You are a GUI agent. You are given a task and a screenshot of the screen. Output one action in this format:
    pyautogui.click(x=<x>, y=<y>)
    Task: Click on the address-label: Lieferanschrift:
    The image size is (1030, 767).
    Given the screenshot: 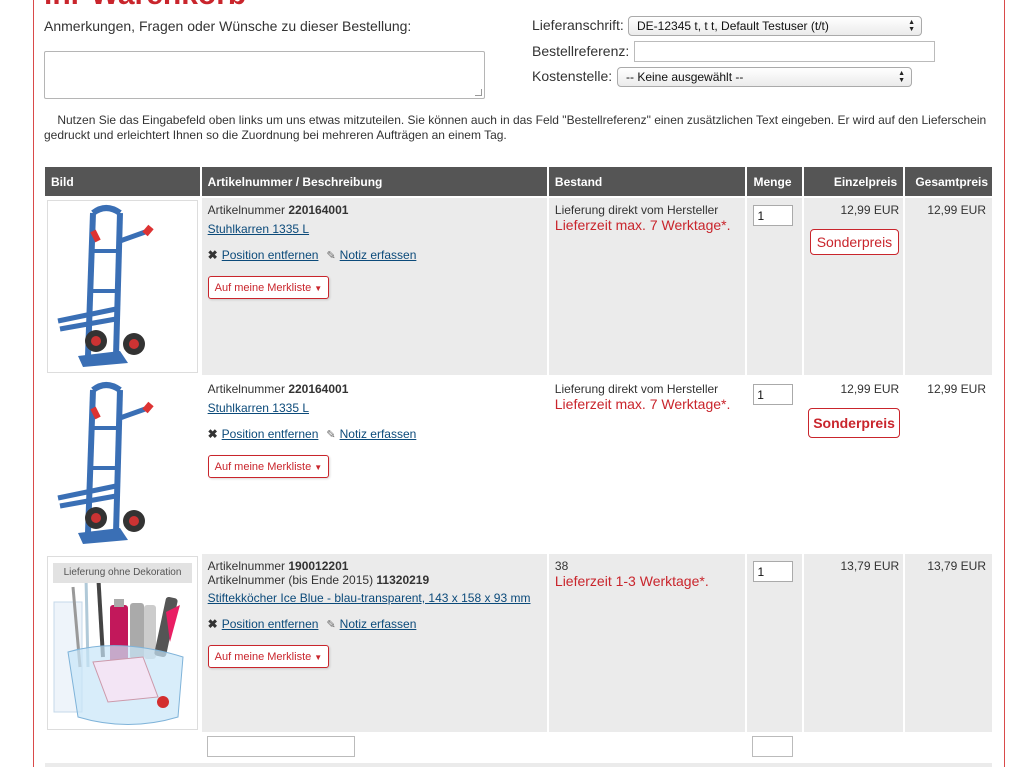 What is the action you would take?
    pyautogui.click(x=578, y=25)
    